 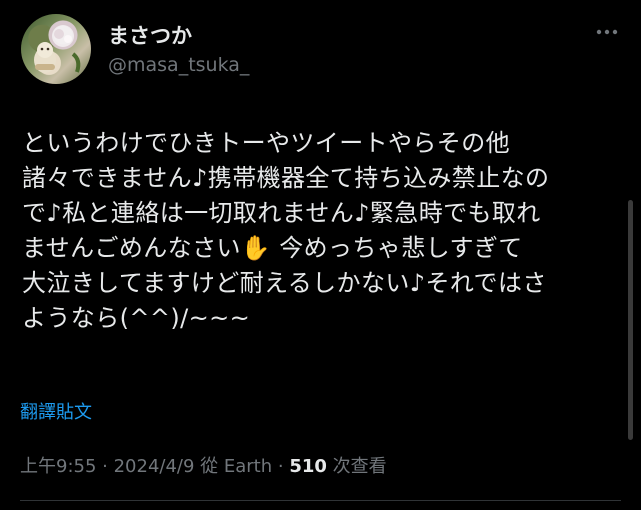 I want to click on avatar-icon, so click(x=57, y=49).